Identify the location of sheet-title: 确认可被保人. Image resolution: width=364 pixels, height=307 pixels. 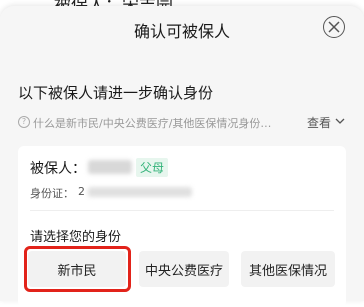
(181, 31).